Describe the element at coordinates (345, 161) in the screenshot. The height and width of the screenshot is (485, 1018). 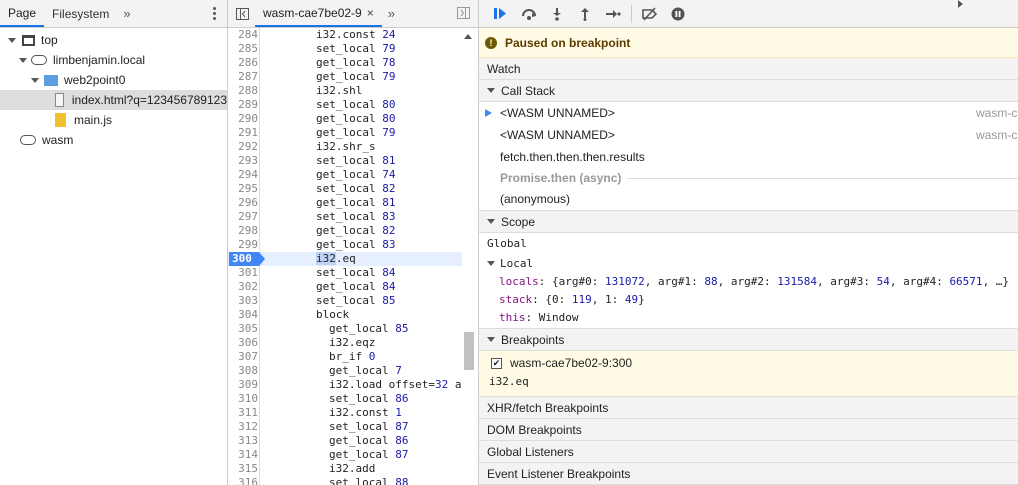
I see `code-line: 293 set_local 81` at that location.